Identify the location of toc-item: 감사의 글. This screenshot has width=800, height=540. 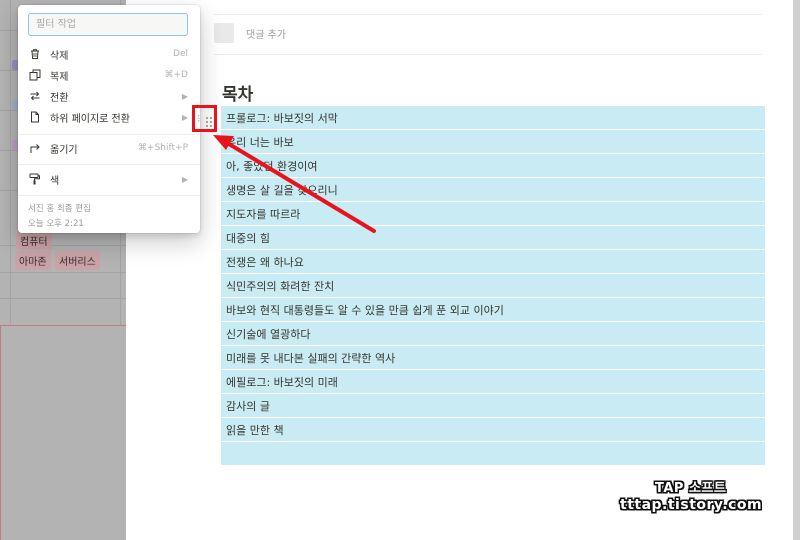
(493, 406).